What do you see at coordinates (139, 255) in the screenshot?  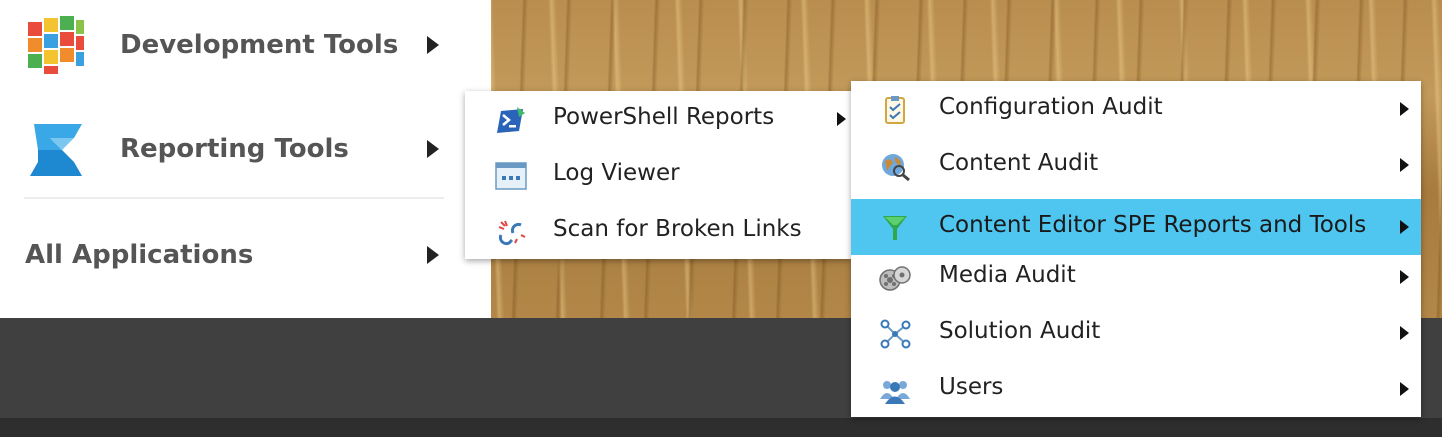 I see `menu-item-label: All Applications` at bounding box center [139, 255].